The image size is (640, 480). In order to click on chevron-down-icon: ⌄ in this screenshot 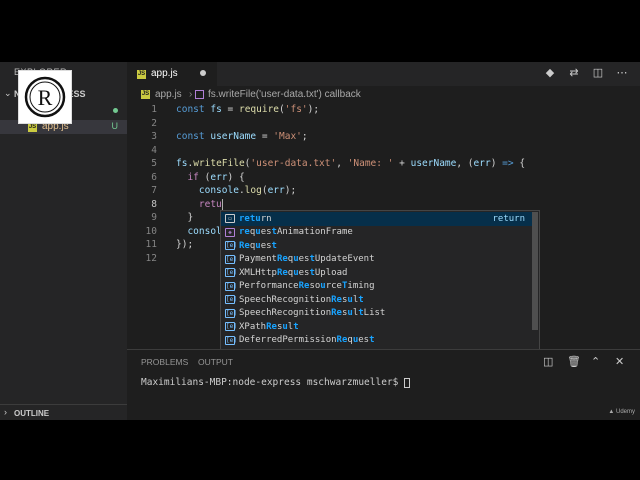, I will do `click(8, 93)`.